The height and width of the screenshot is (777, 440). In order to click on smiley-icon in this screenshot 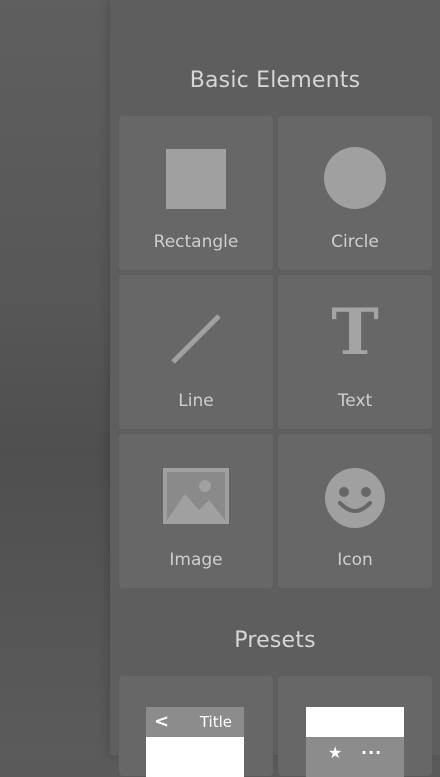, I will do `click(355, 498)`.